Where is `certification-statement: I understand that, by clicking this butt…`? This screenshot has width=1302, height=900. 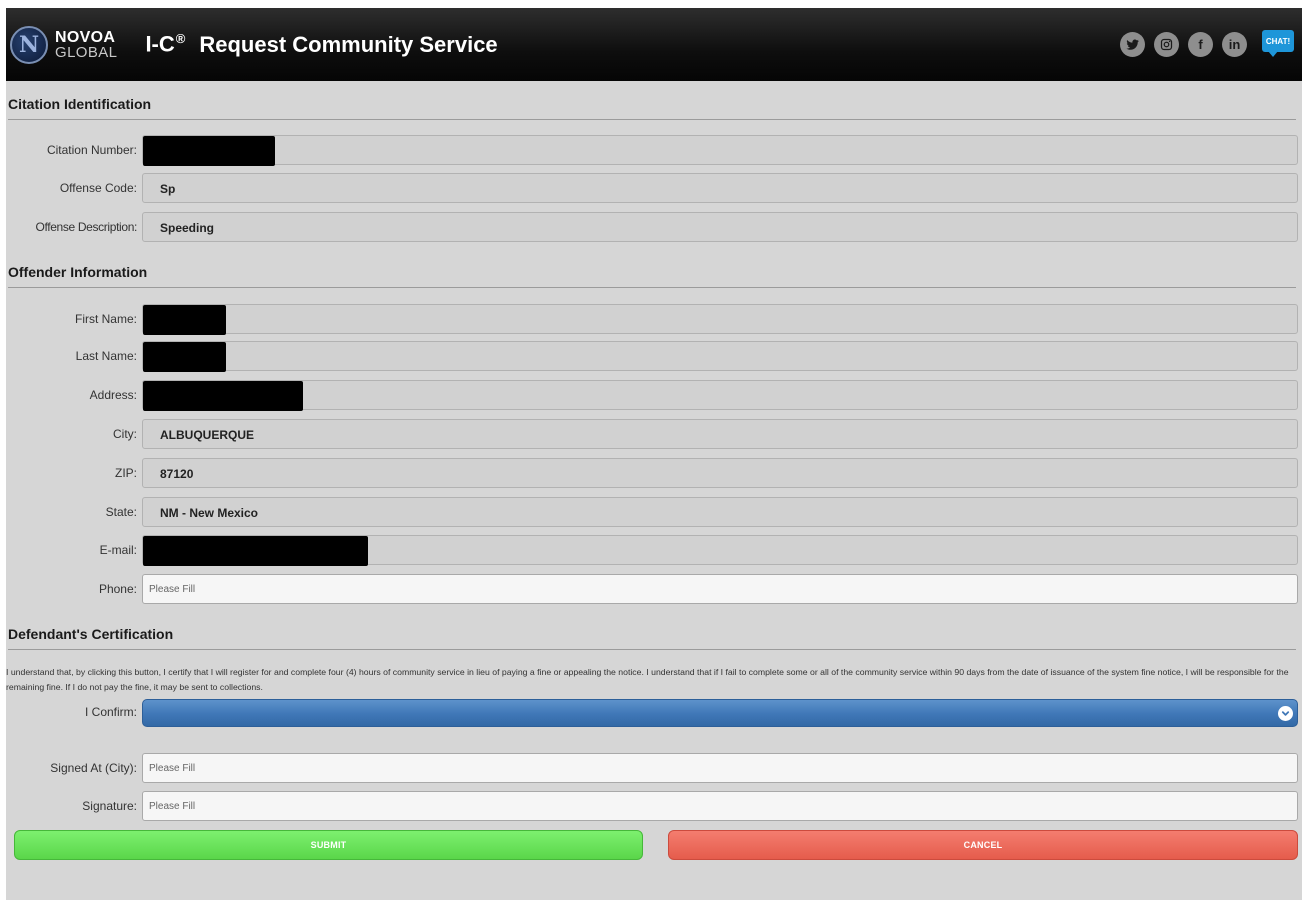
certification-statement: I understand that, by clicking this butt… is located at coordinates (647, 679).